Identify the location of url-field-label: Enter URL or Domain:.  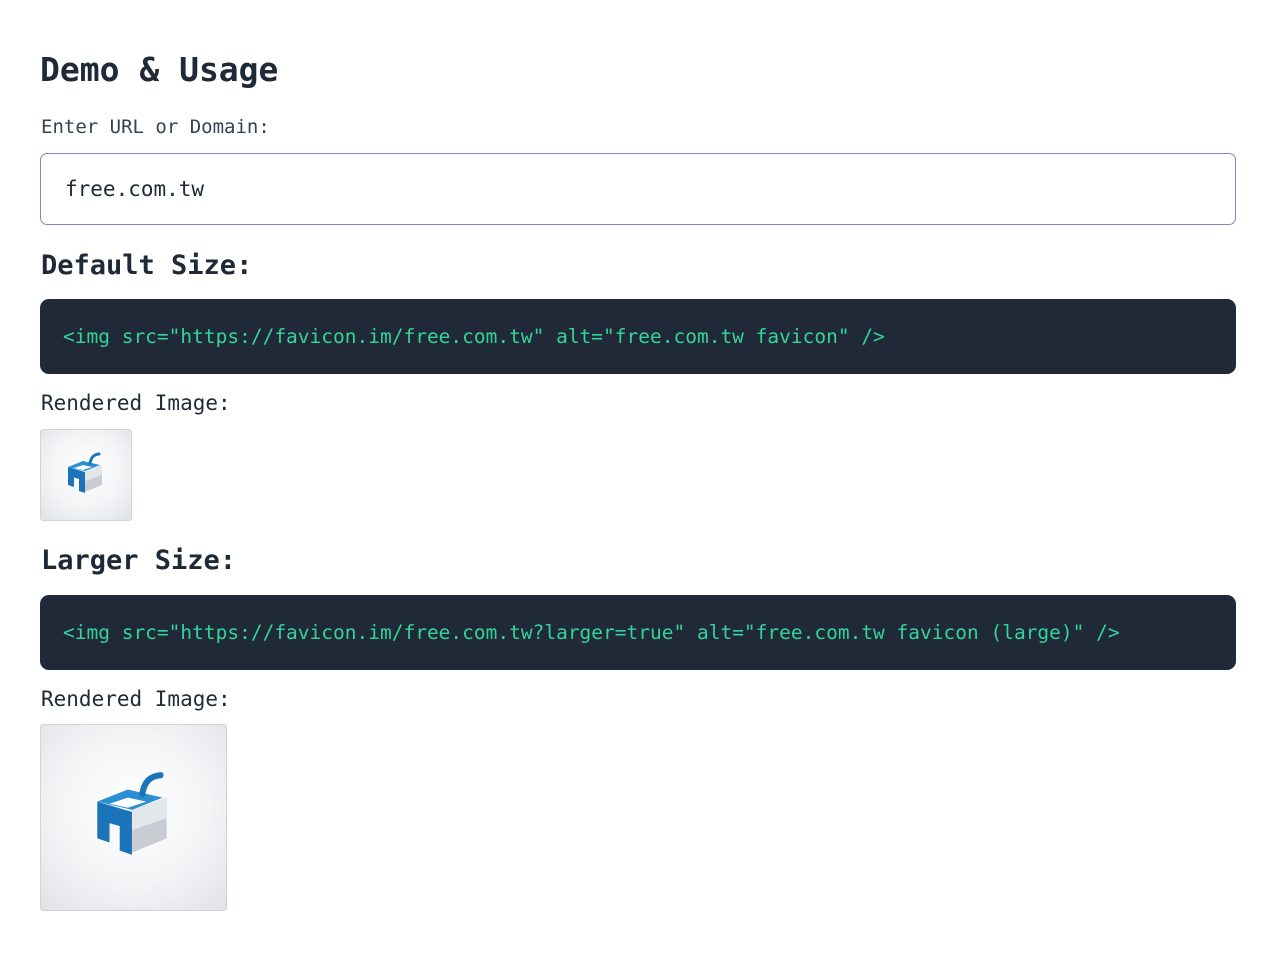
(155, 127).